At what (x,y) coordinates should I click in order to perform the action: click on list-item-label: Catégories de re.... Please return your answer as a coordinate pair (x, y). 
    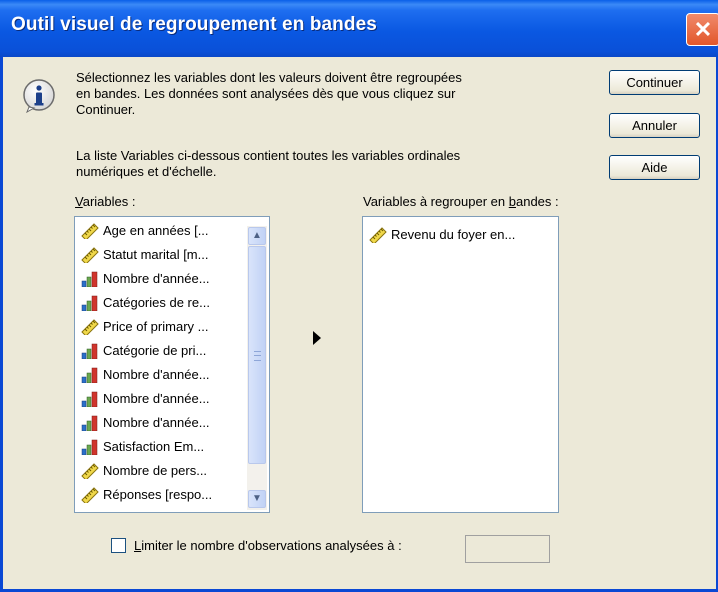
    Looking at the image, I should click on (156, 302).